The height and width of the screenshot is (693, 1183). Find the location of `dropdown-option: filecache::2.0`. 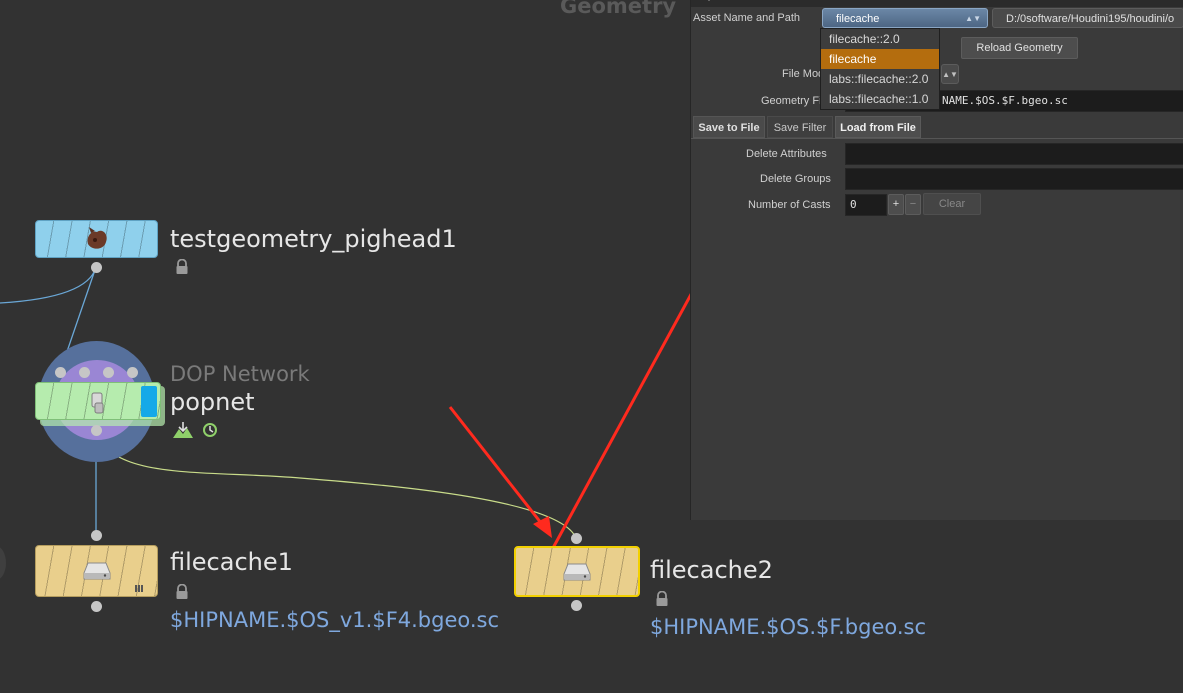

dropdown-option: filecache::2.0 is located at coordinates (880, 39).